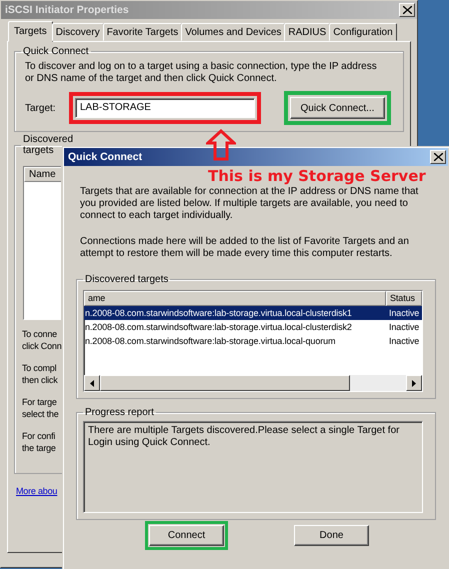 This screenshot has height=569, width=449. What do you see at coordinates (210, 341) in the screenshot?
I see `target-name: n.2008-08.com.starwindsoftware:lab-storage.virtua.local-quorum` at bounding box center [210, 341].